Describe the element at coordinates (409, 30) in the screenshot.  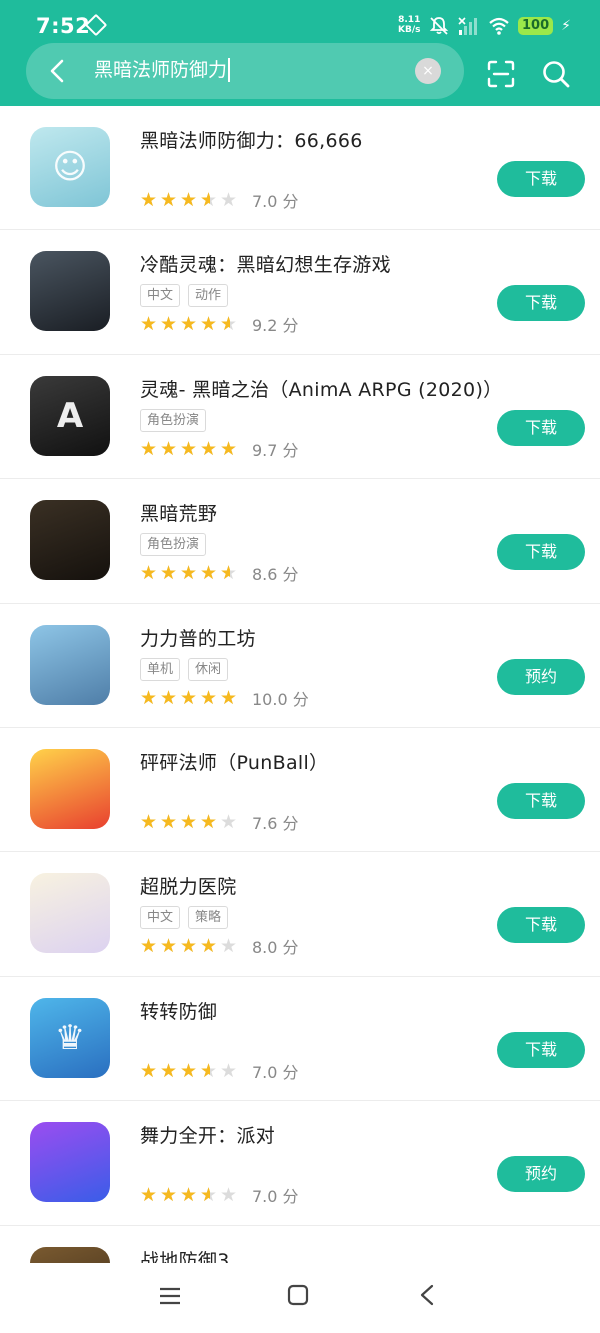
I see `network-speed-unit: KB/s` at that location.